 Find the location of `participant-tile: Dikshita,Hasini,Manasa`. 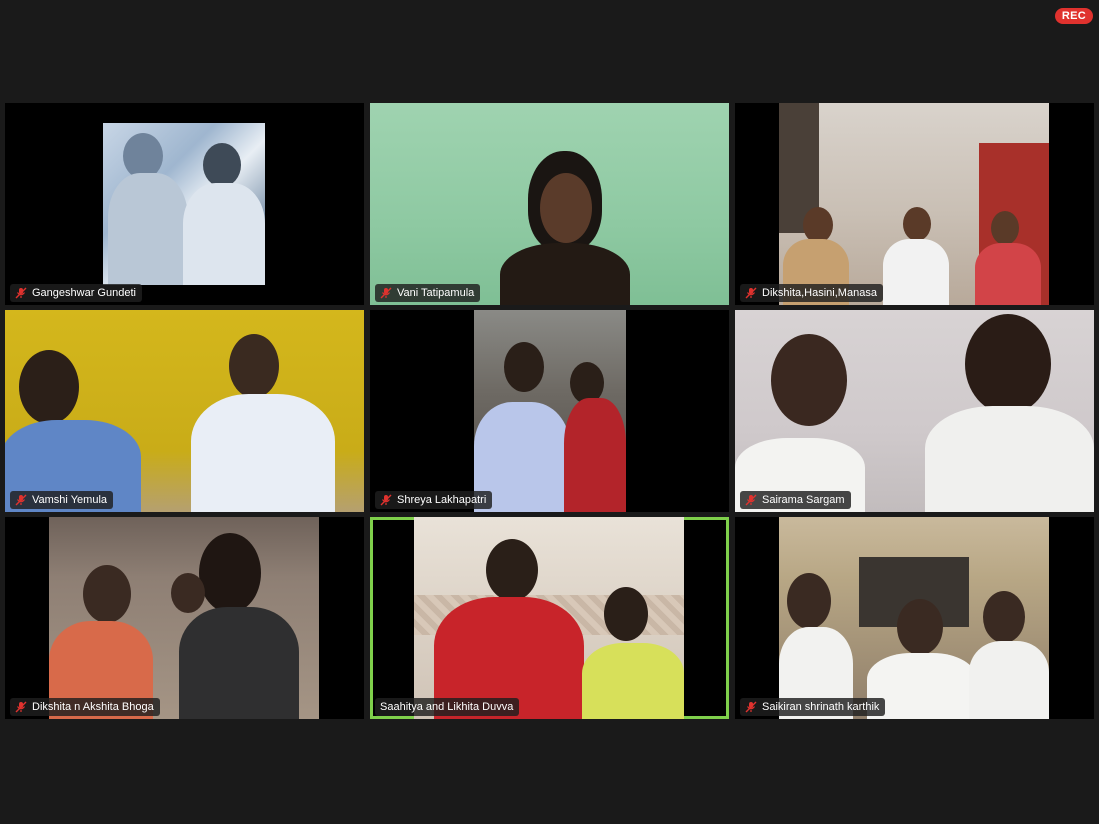

participant-tile: Dikshita,Hasini,Manasa is located at coordinates (914, 204).